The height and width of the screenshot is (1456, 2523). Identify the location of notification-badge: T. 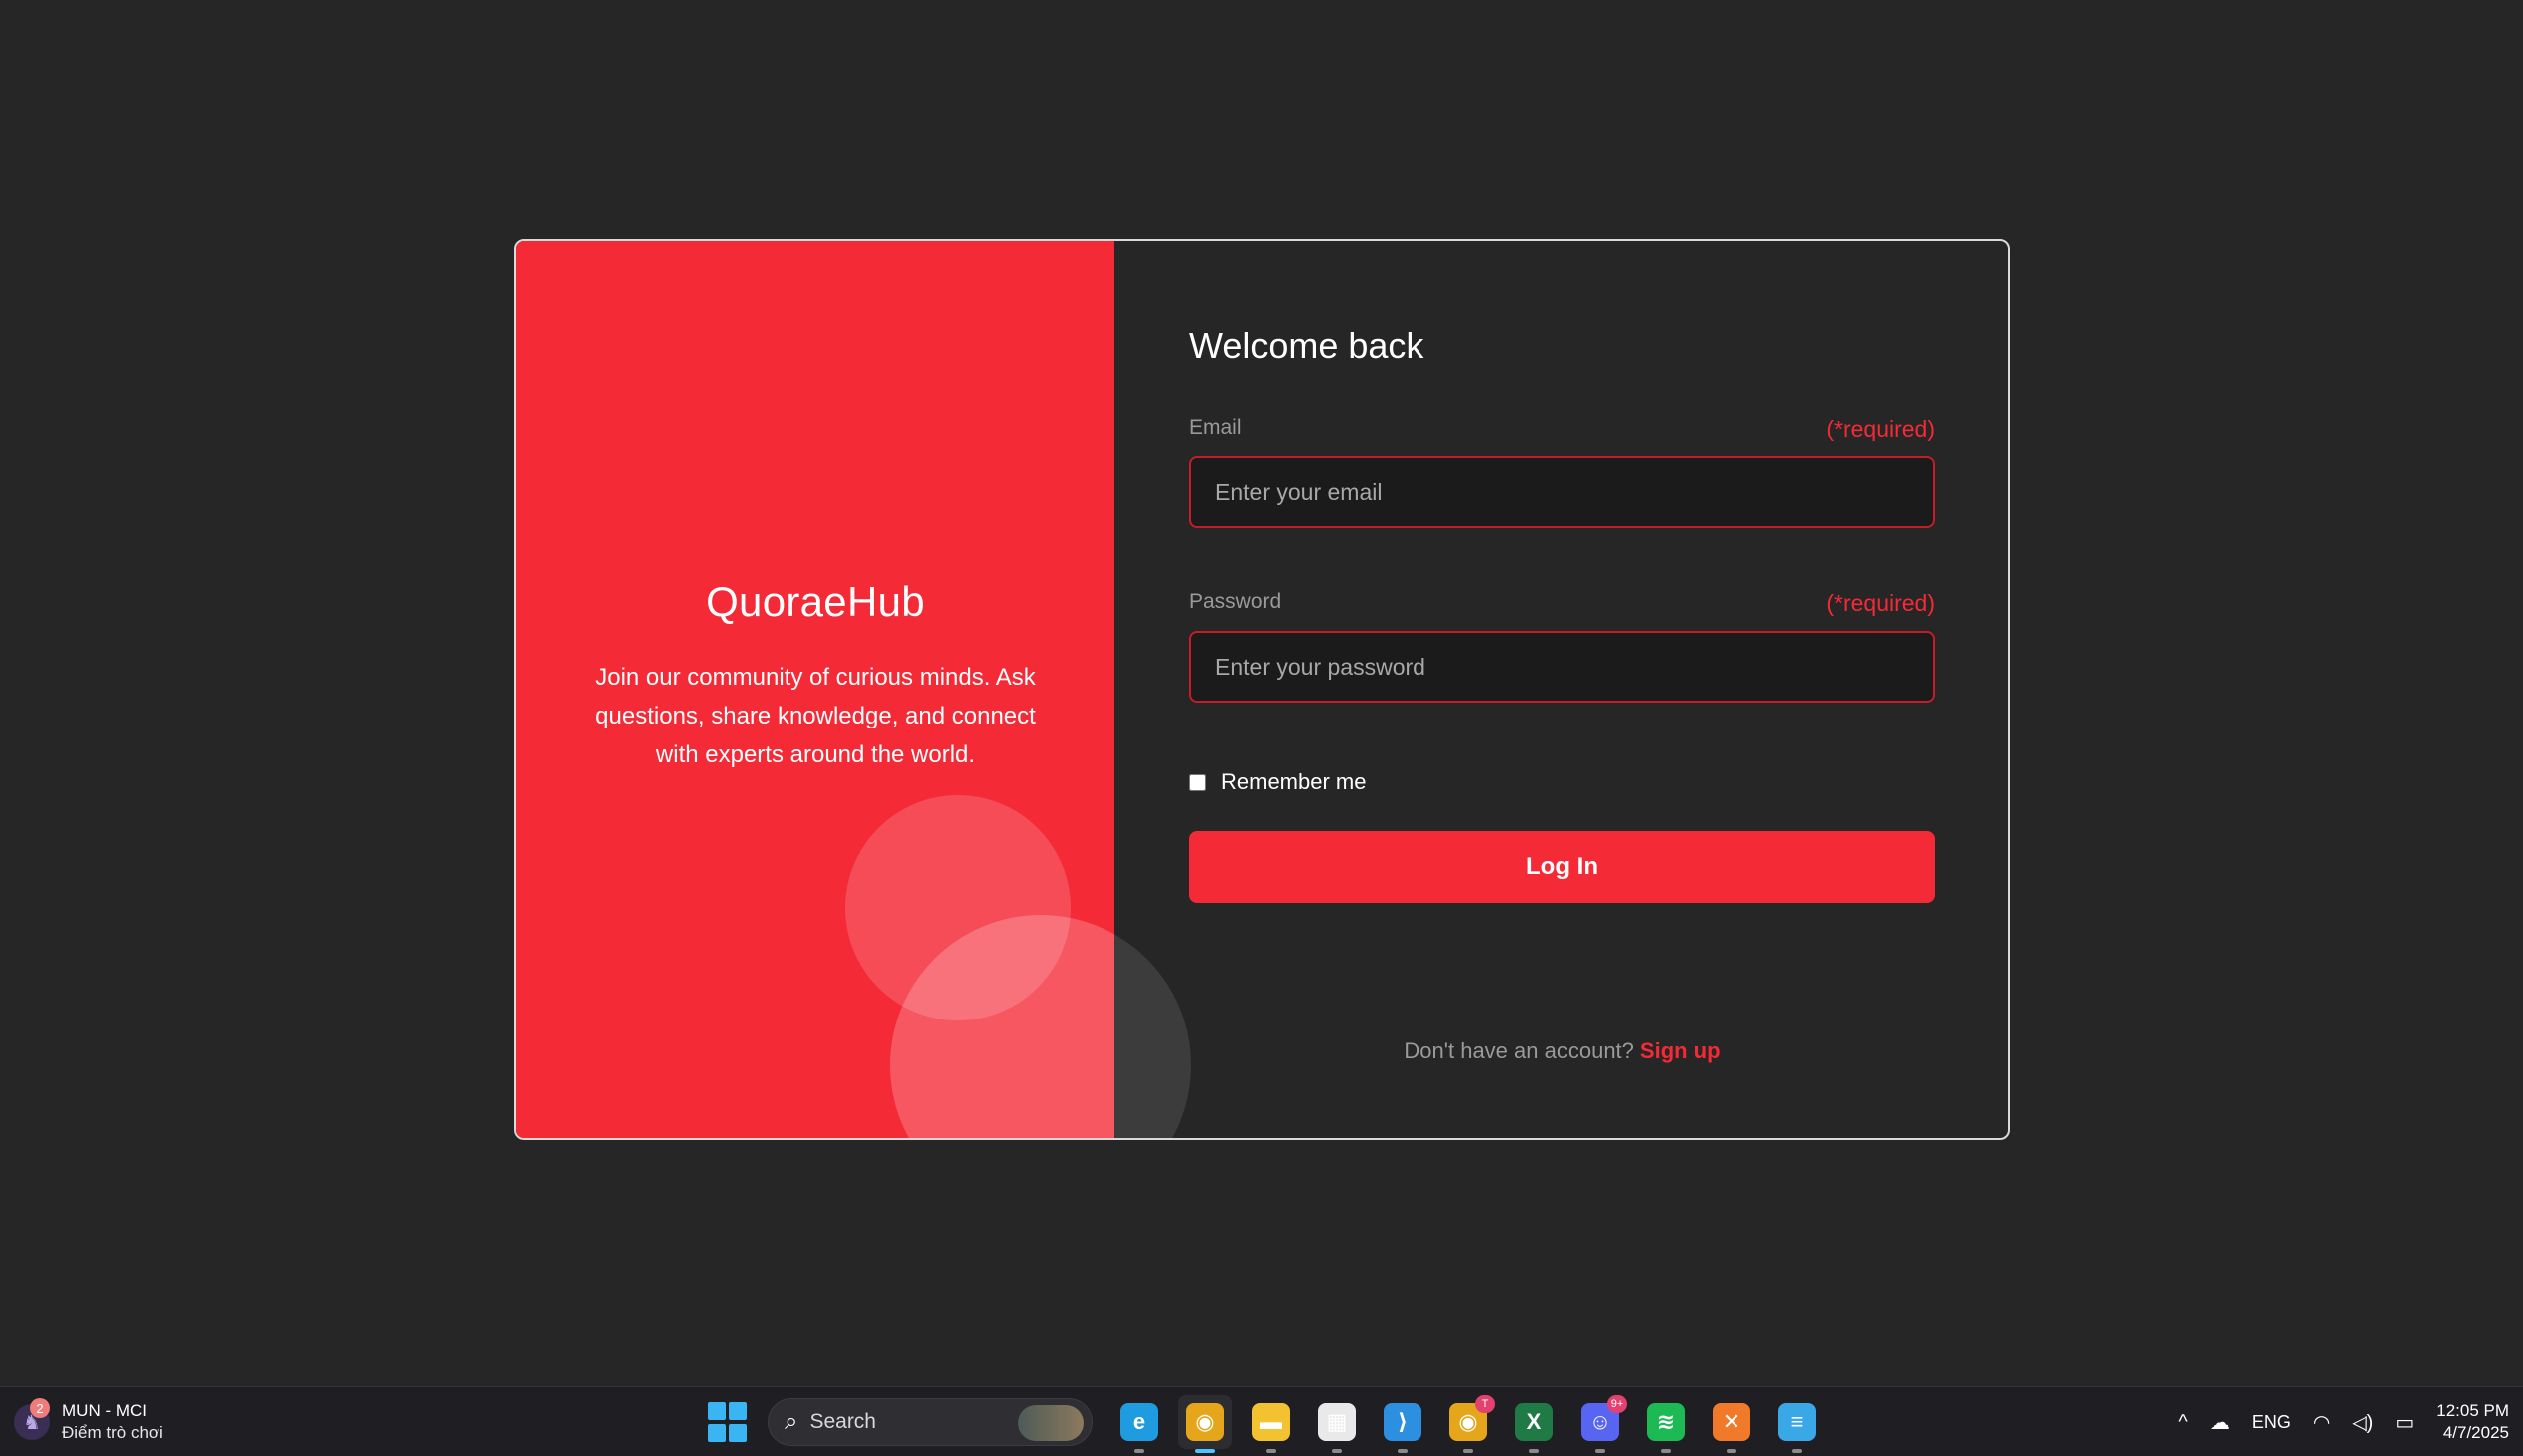
(1485, 1404).